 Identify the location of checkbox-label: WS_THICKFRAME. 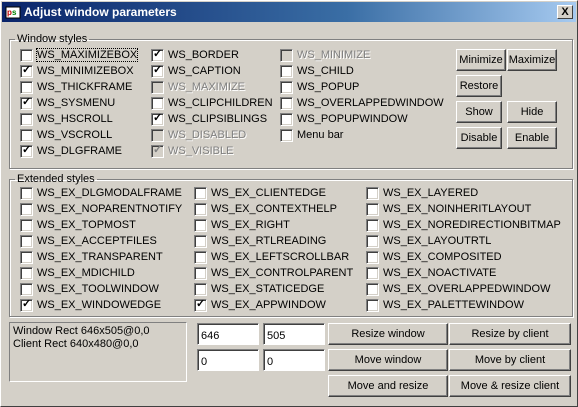
(85, 87).